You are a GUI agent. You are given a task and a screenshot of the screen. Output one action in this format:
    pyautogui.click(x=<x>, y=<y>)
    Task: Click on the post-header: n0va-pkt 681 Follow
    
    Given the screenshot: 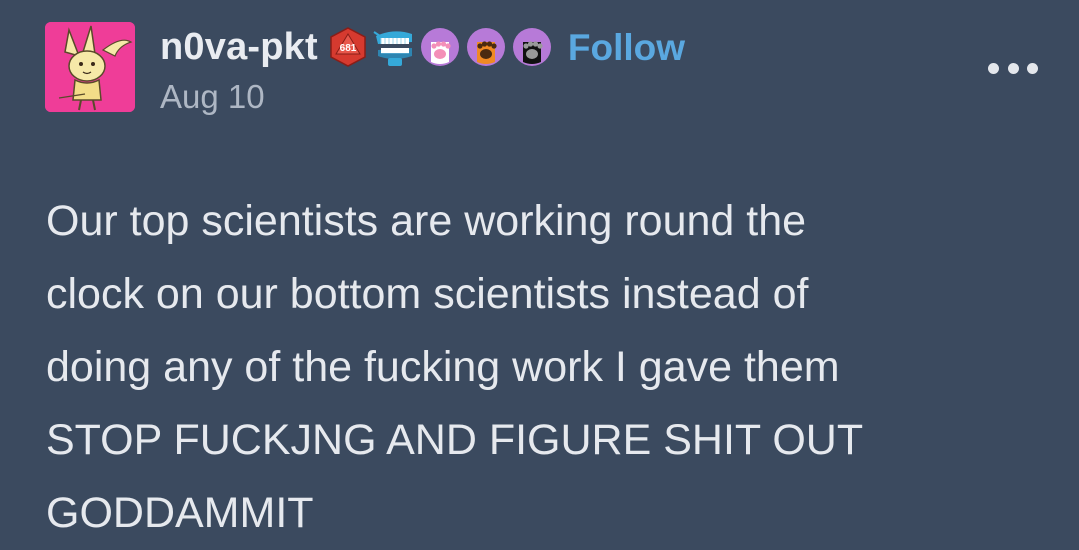 What is the action you would take?
    pyautogui.click(x=422, y=47)
    